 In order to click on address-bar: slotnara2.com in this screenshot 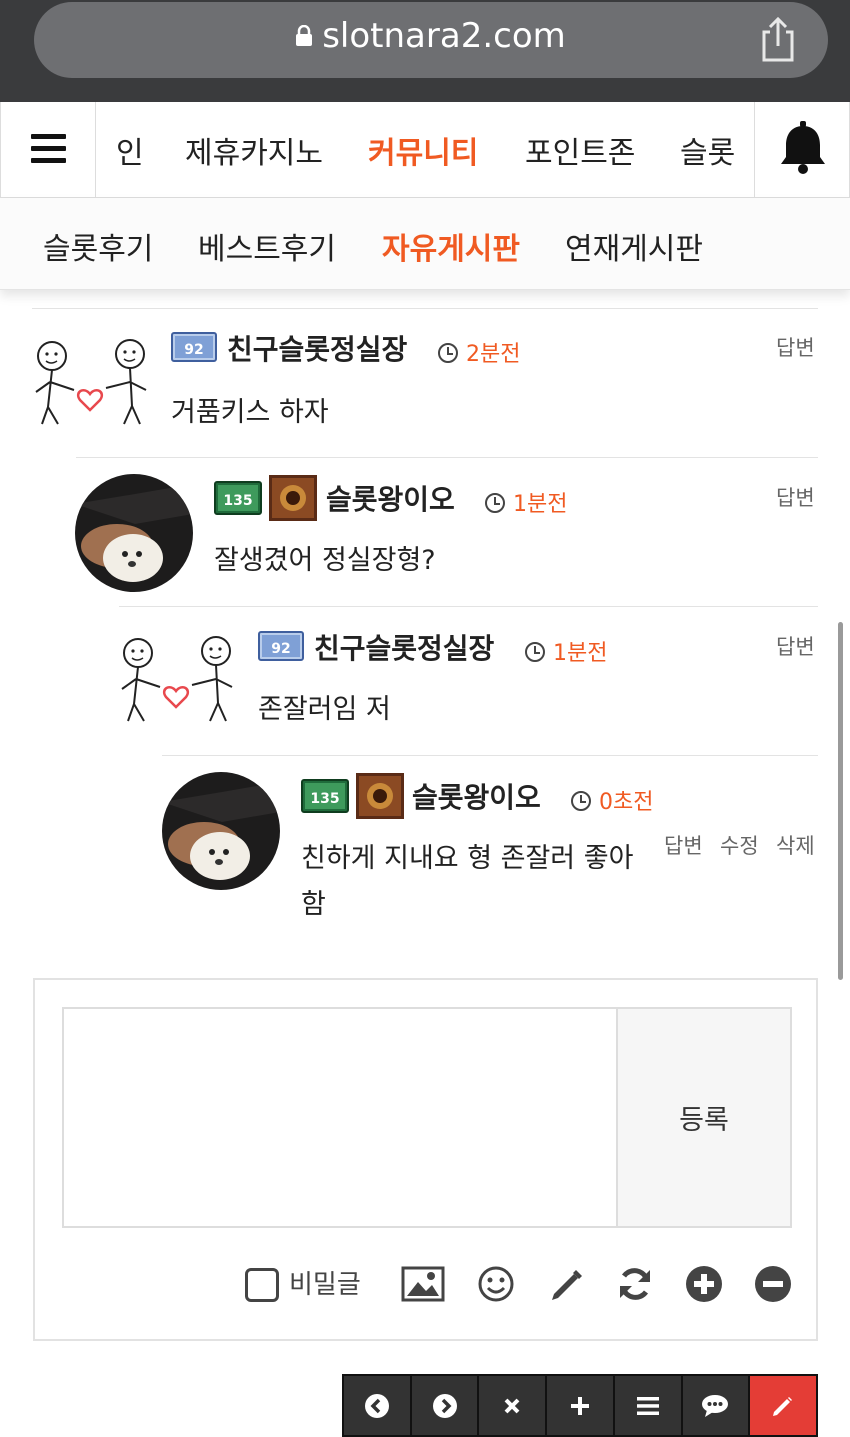, I will do `click(431, 40)`.